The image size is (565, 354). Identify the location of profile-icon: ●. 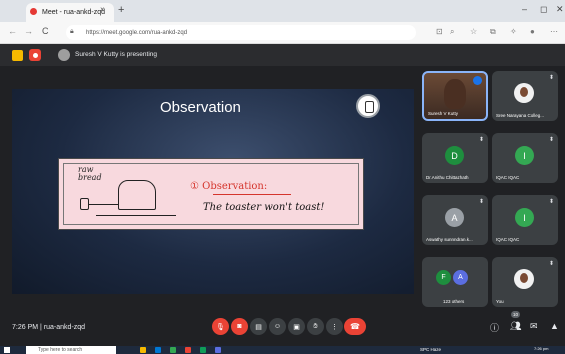
(532, 31).